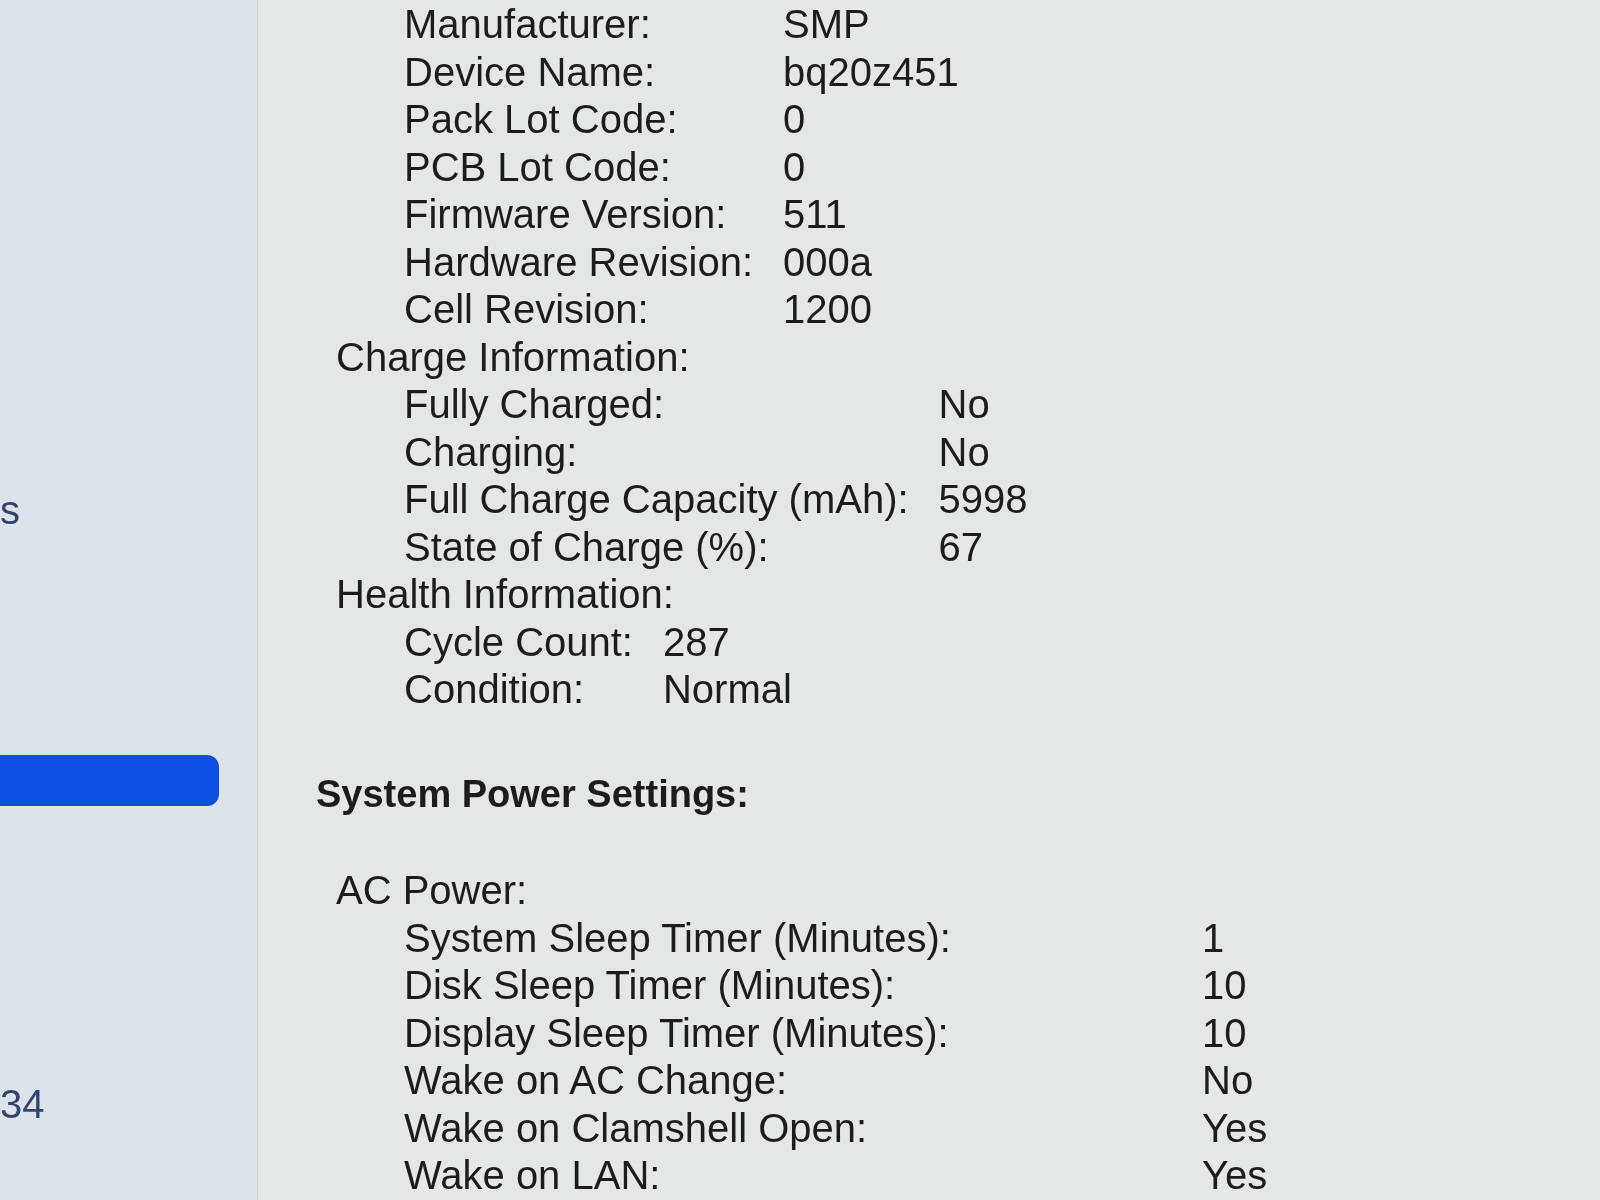 Image resolution: width=1600 pixels, height=1200 pixels. I want to click on field-value: 1, so click(1213, 938).